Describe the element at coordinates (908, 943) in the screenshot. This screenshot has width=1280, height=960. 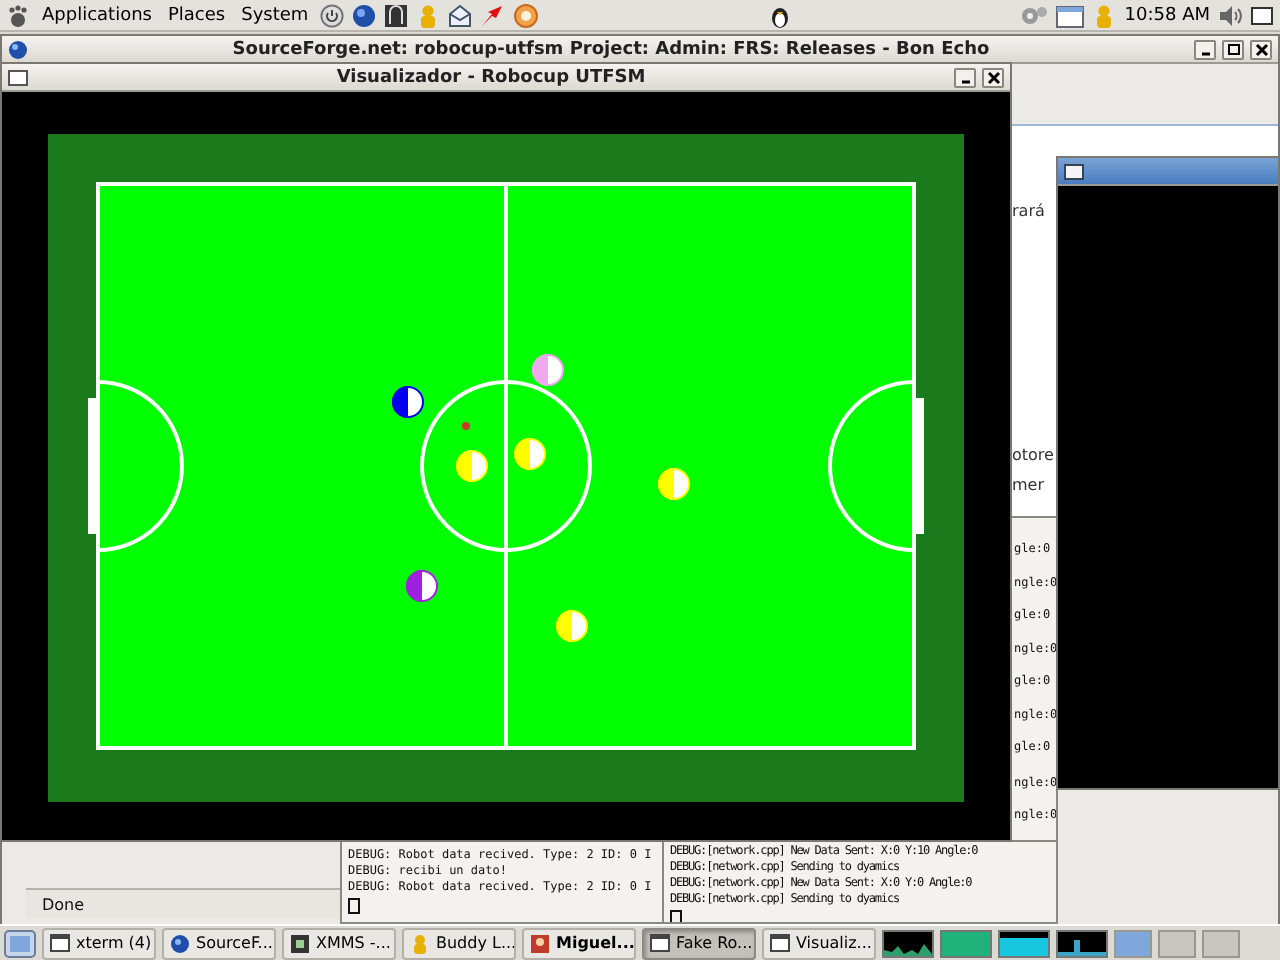
I see `cpu-graph` at that location.